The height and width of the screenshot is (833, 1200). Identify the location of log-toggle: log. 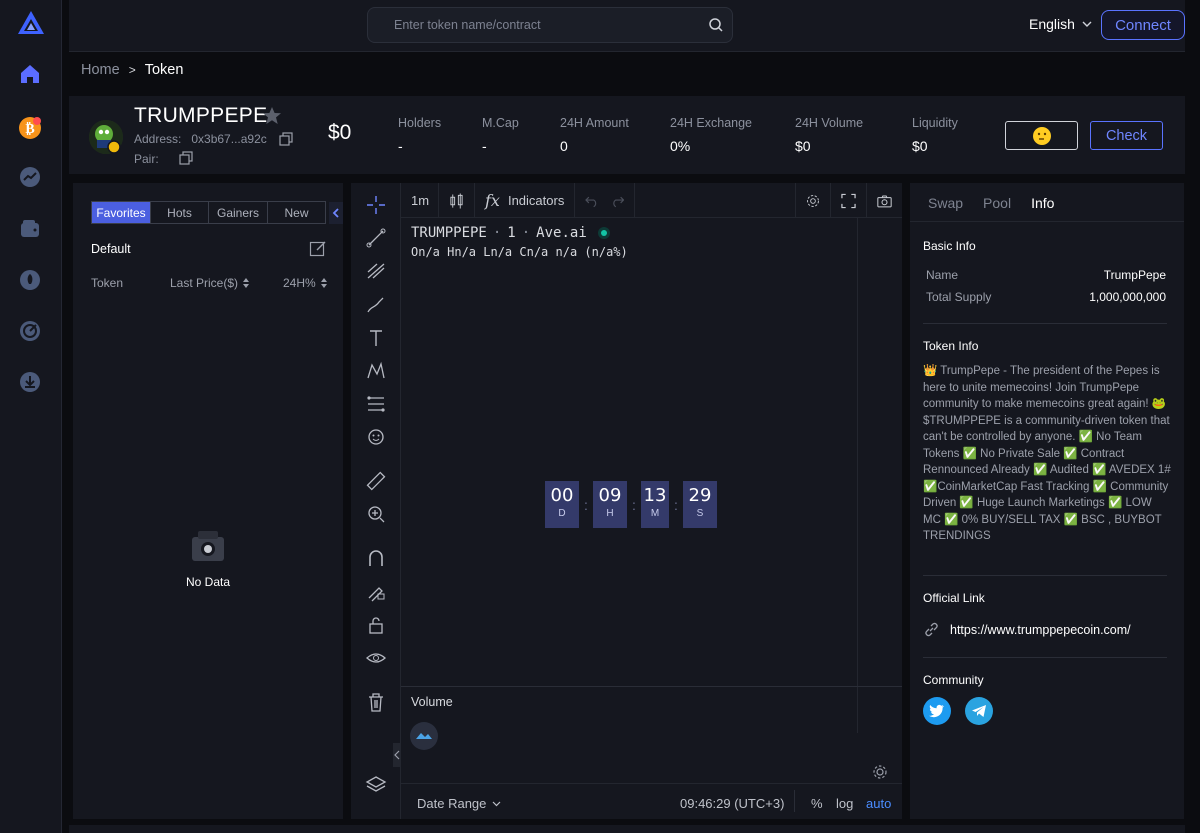
(844, 803).